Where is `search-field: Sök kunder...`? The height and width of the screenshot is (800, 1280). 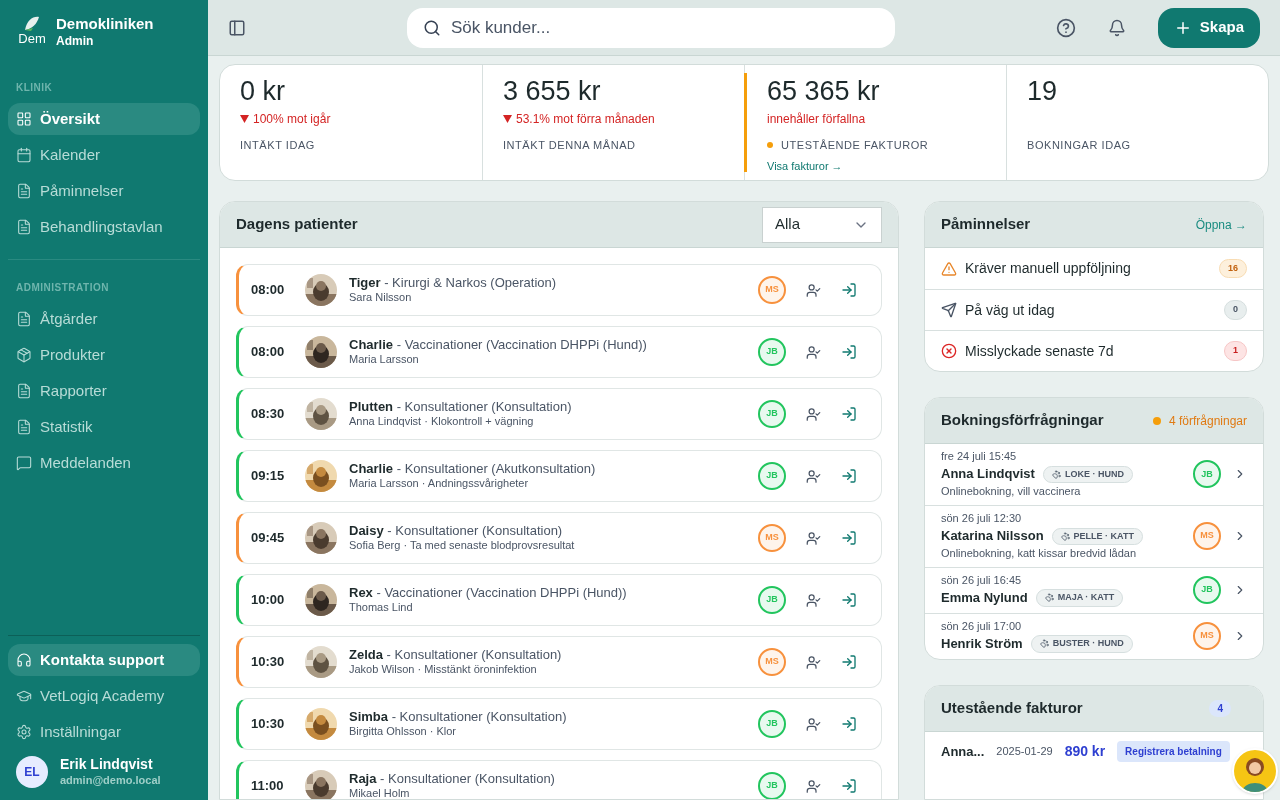 search-field: Sök kunder... is located at coordinates (650, 27).